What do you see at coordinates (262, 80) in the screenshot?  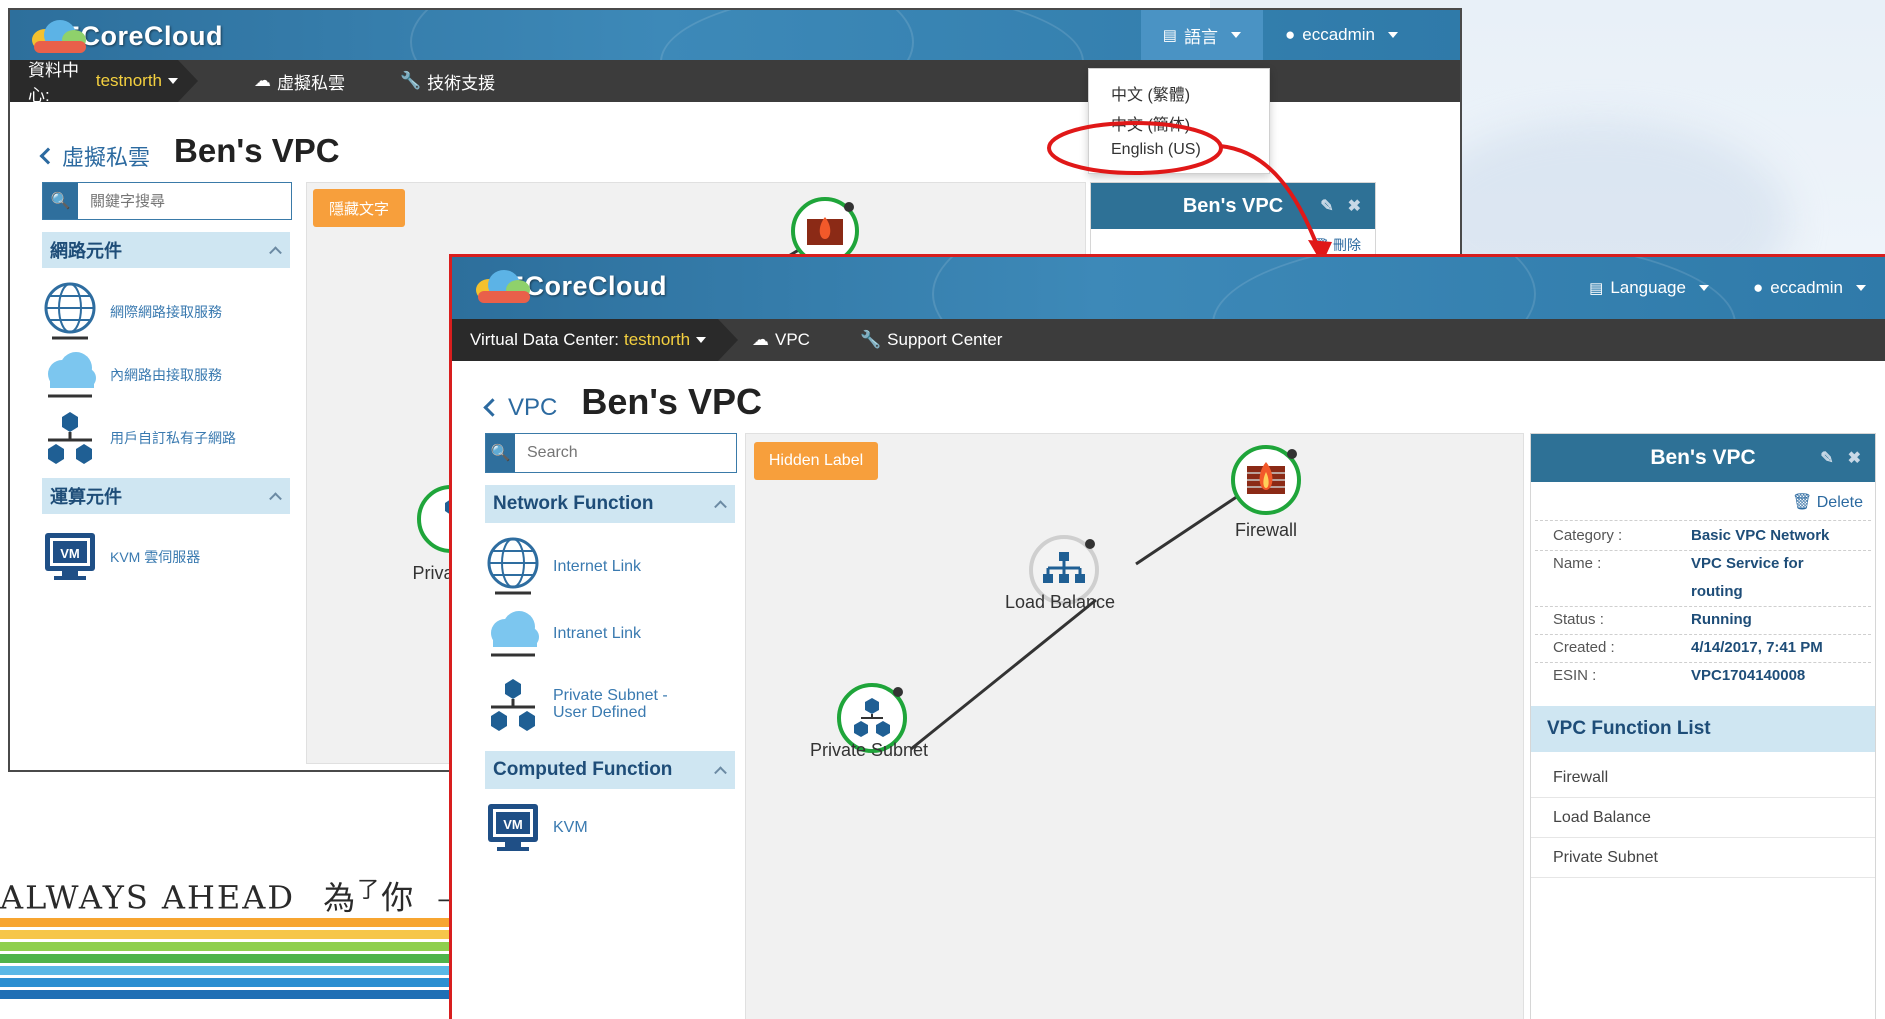 I see `cloud-icon: ☁` at bounding box center [262, 80].